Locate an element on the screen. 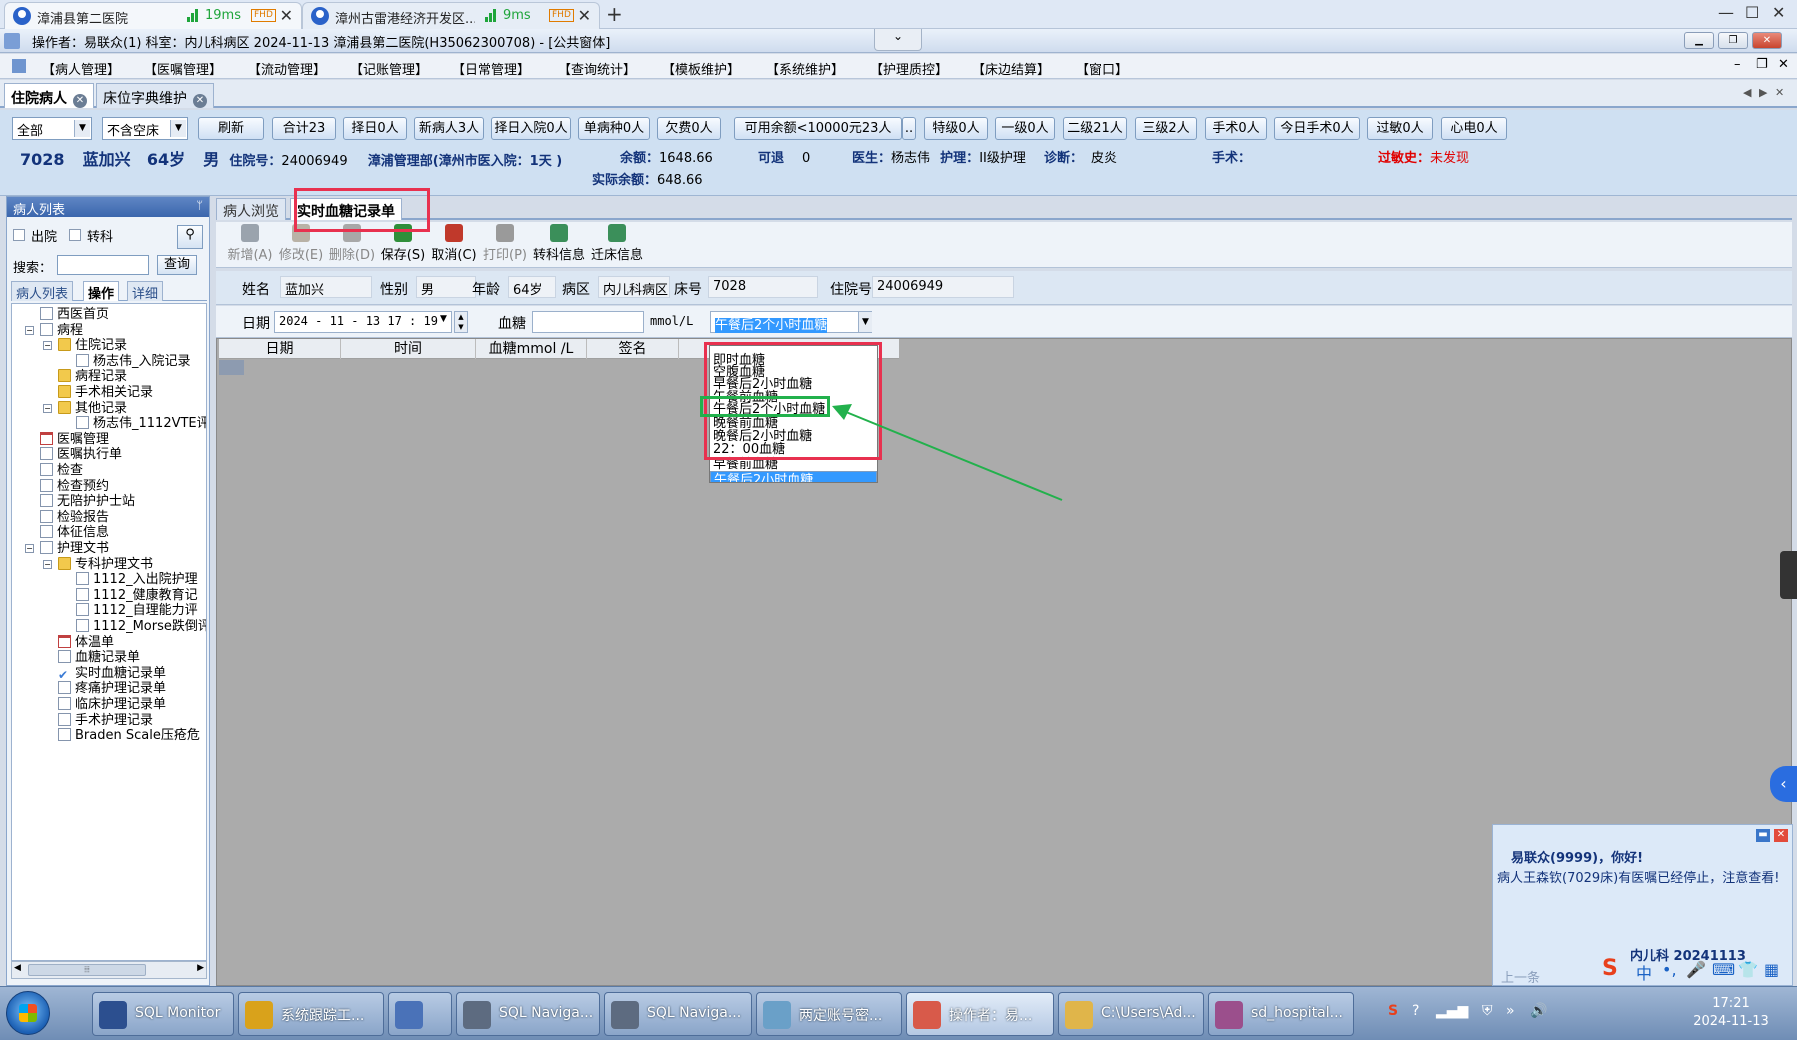 Image resolution: width=1797 pixels, height=1040 pixels. column-date: 日期 is located at coordinates (280, 349).